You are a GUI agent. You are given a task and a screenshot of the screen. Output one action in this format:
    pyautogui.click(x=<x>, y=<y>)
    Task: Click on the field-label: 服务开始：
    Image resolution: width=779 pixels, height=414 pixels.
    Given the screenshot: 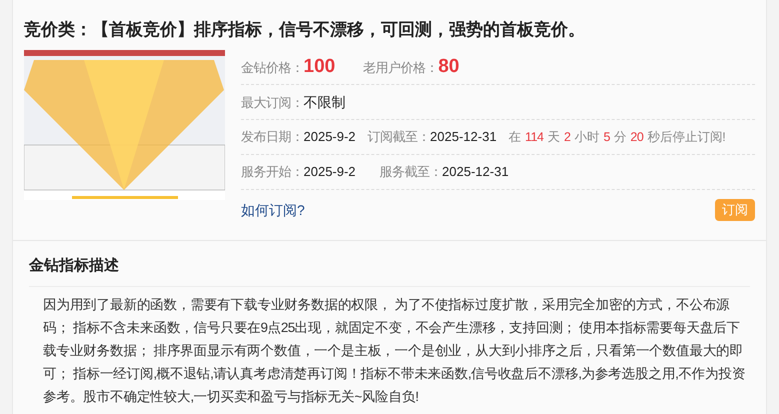 What is the action you would take?
    pyautogui.click(x=272, y=172)
    